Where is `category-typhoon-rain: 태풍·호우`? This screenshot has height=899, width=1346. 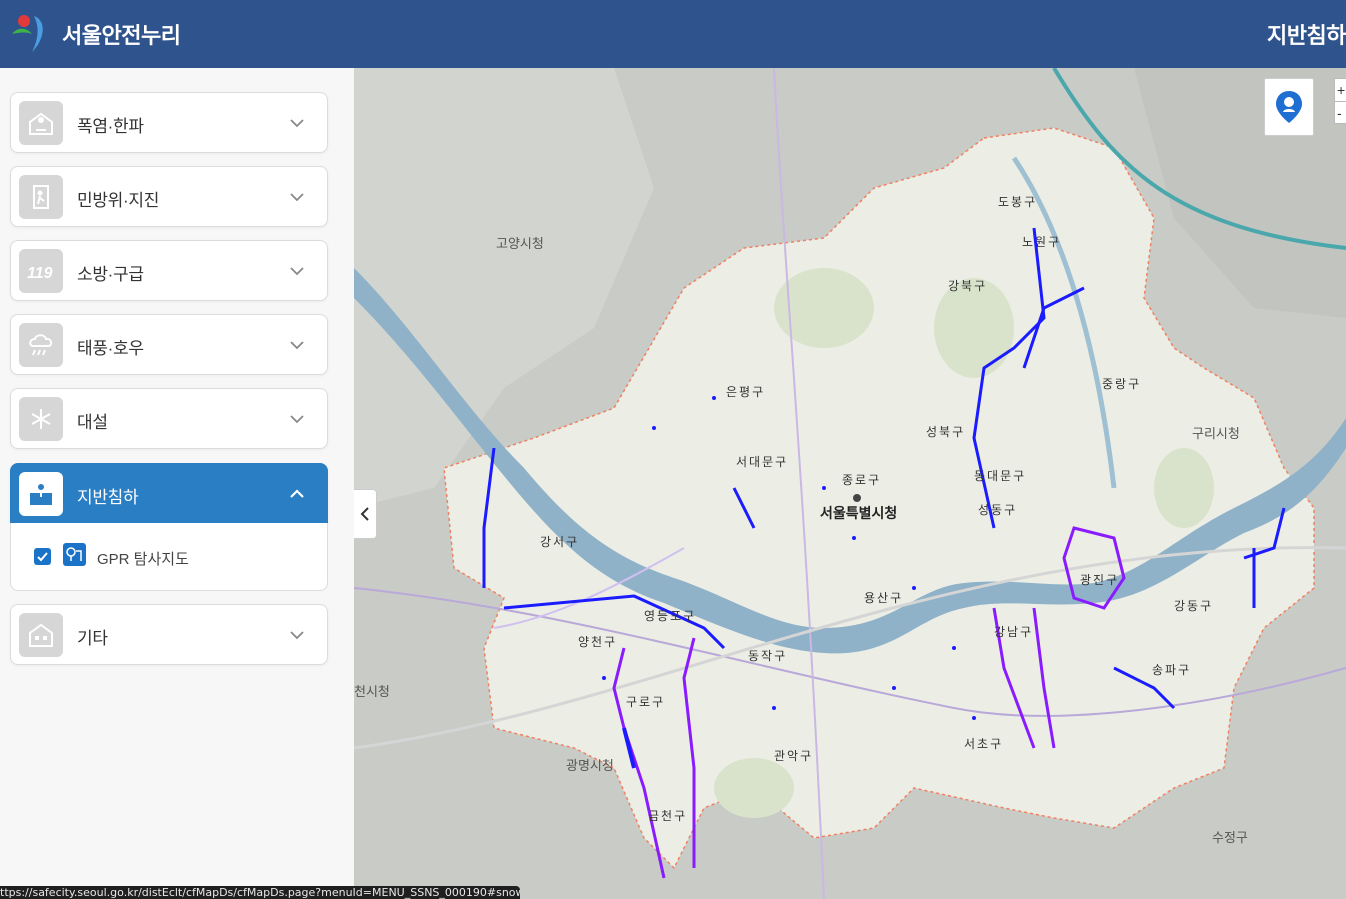 category-typhoon-rain: 태풍·호우 is located at coordinates (169, 344).